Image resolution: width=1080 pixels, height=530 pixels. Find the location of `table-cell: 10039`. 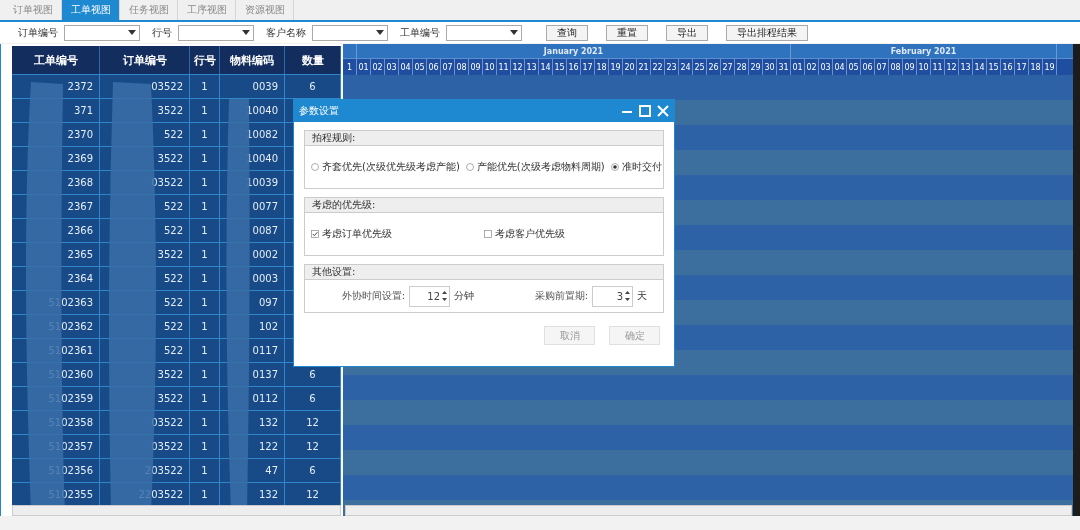

table-cell: 10039 is located at coordinates (262, 182).